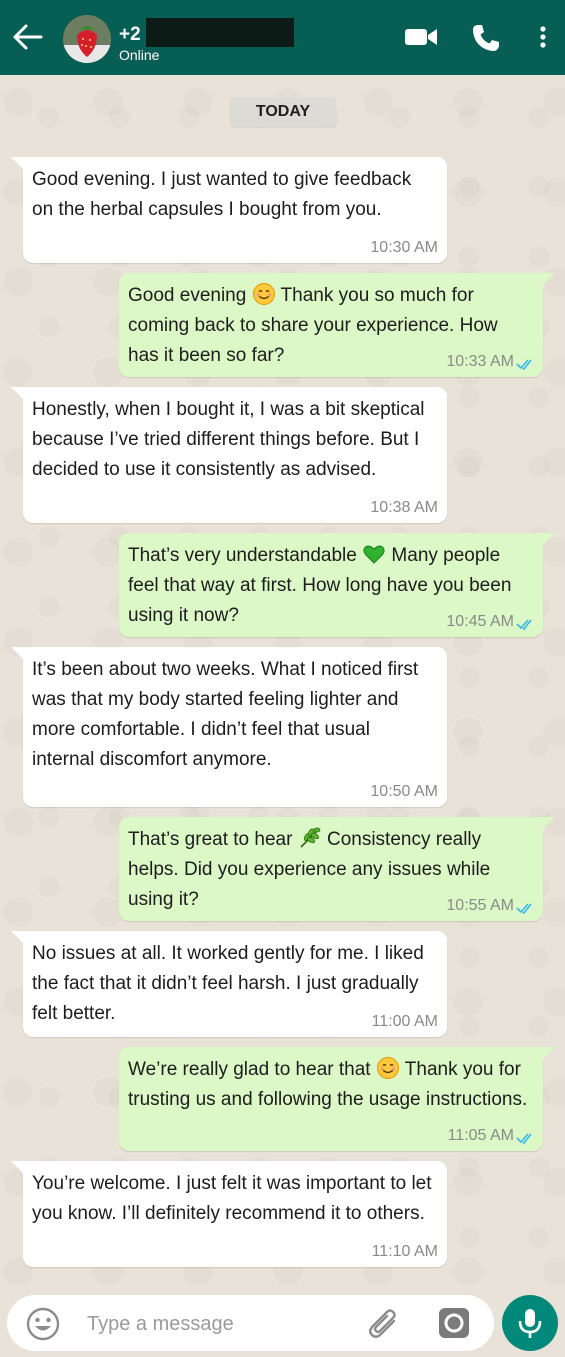 The width and height of the screenshot is (565, 1357). I want to click on message-time: 10:50 AM, so click(404, 791).